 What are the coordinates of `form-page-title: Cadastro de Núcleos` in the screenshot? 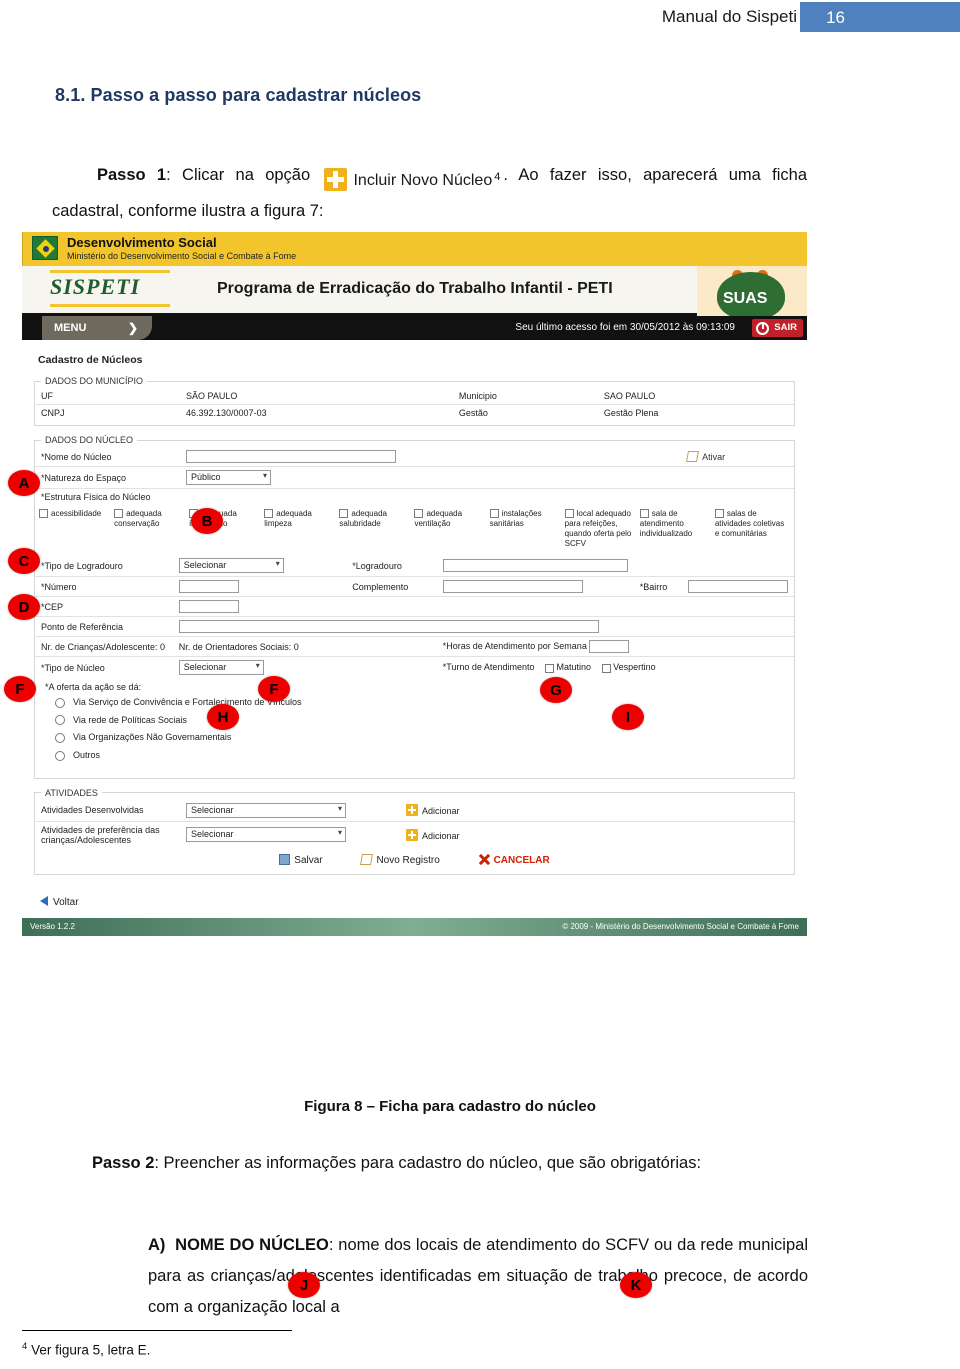 It's located at (90, 360).